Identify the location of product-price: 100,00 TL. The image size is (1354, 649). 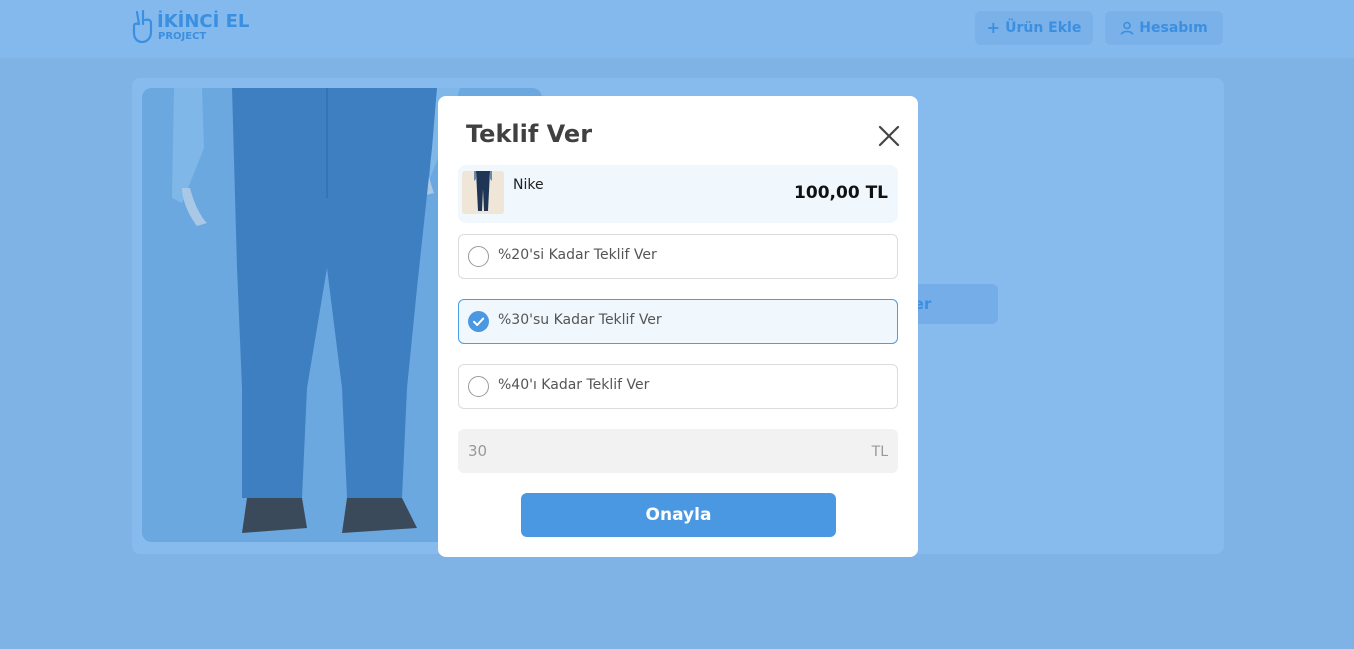
(841, 193).